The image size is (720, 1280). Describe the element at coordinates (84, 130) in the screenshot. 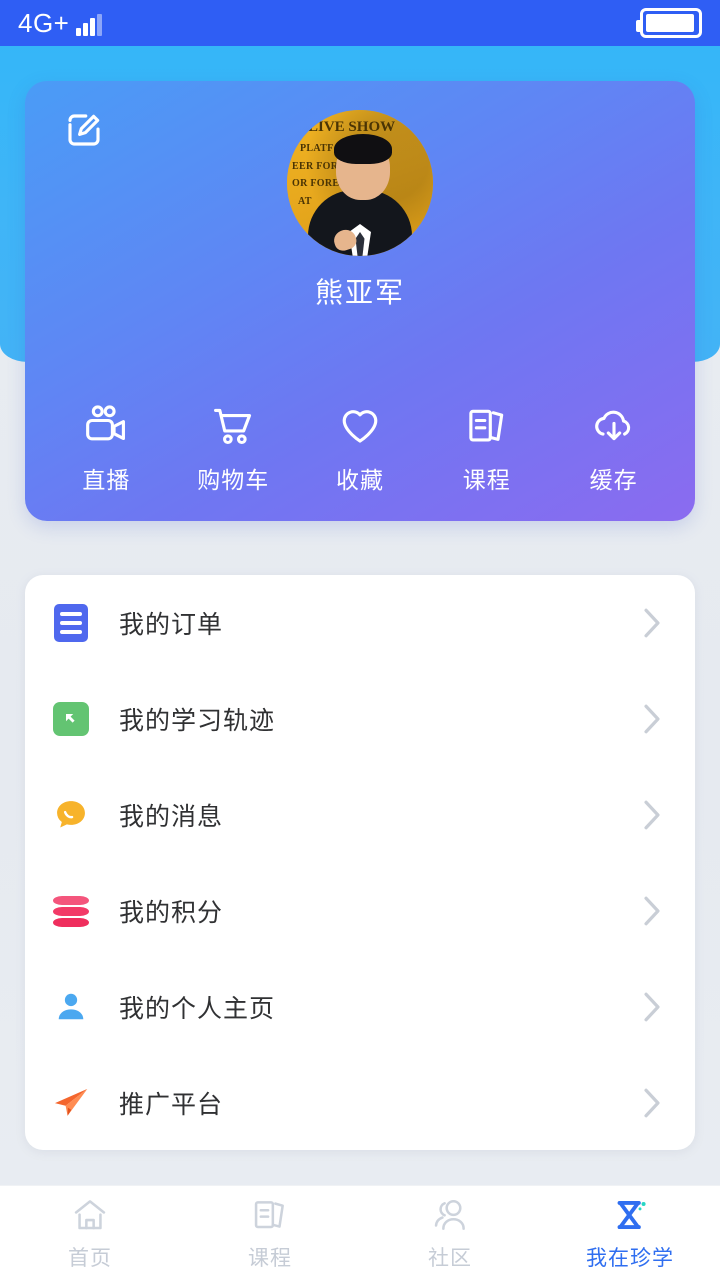

I see `edit-pencil-icon` at that location.